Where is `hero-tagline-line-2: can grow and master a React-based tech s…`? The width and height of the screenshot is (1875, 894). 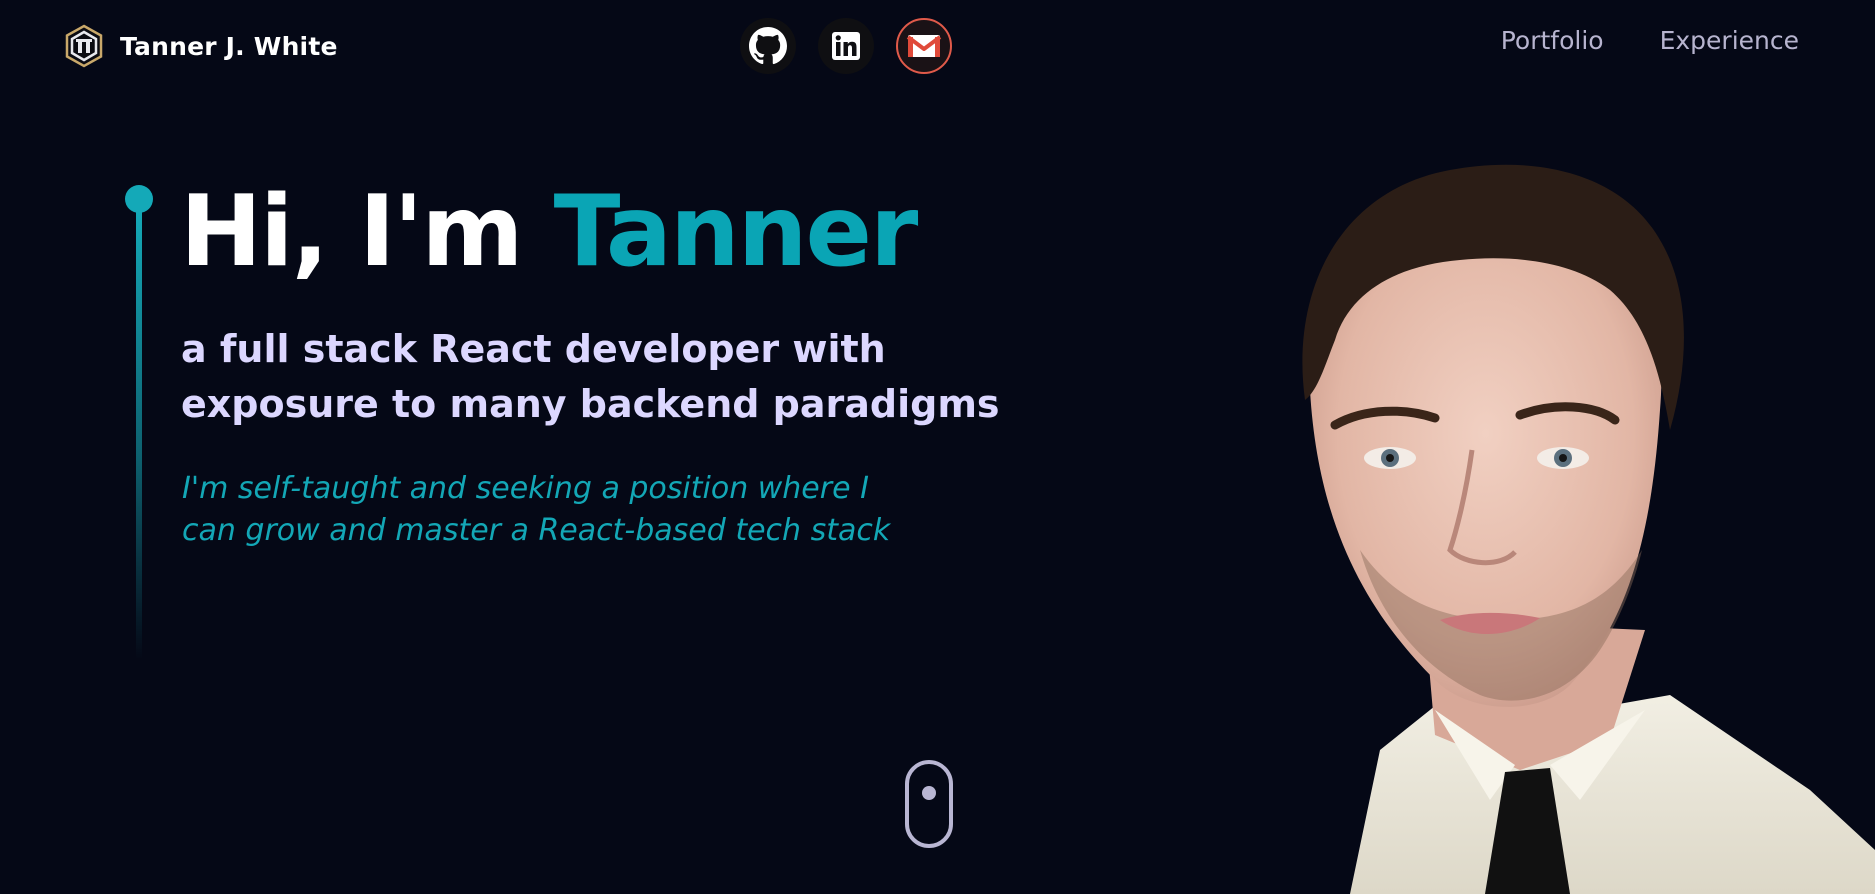 hero-tagline-line-2: can grow and master a React-based tech s… is located at coordinates (536, 530).